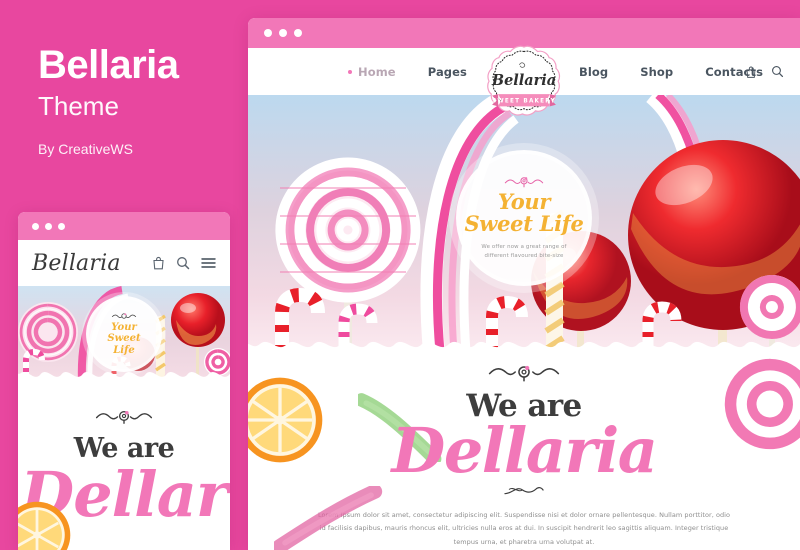  I want to click on theme-label: Theme, so click(78, 106).